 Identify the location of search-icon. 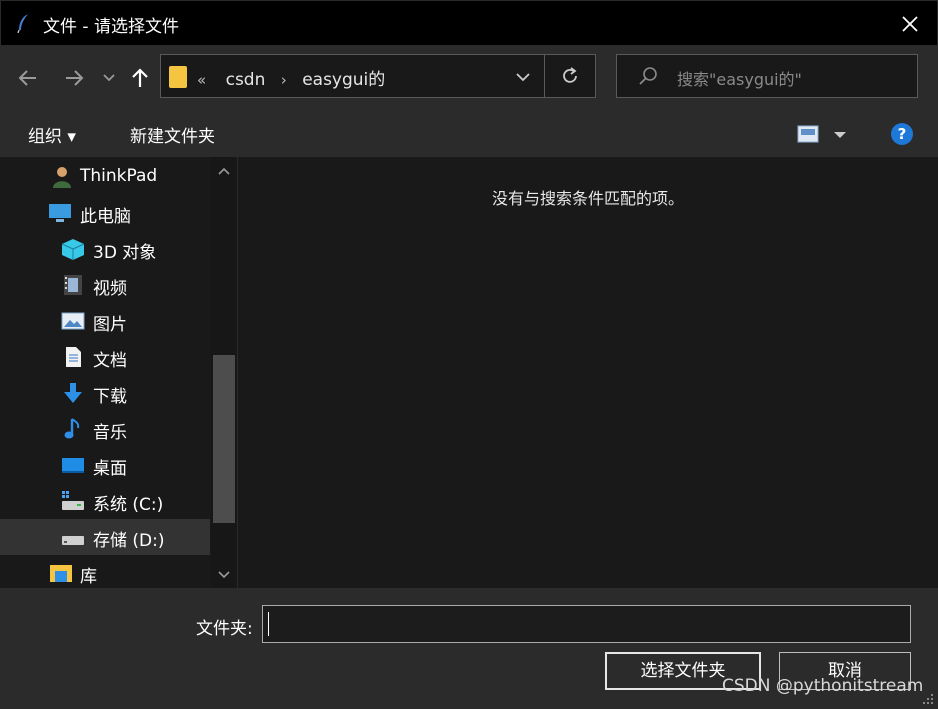
(648, 76).